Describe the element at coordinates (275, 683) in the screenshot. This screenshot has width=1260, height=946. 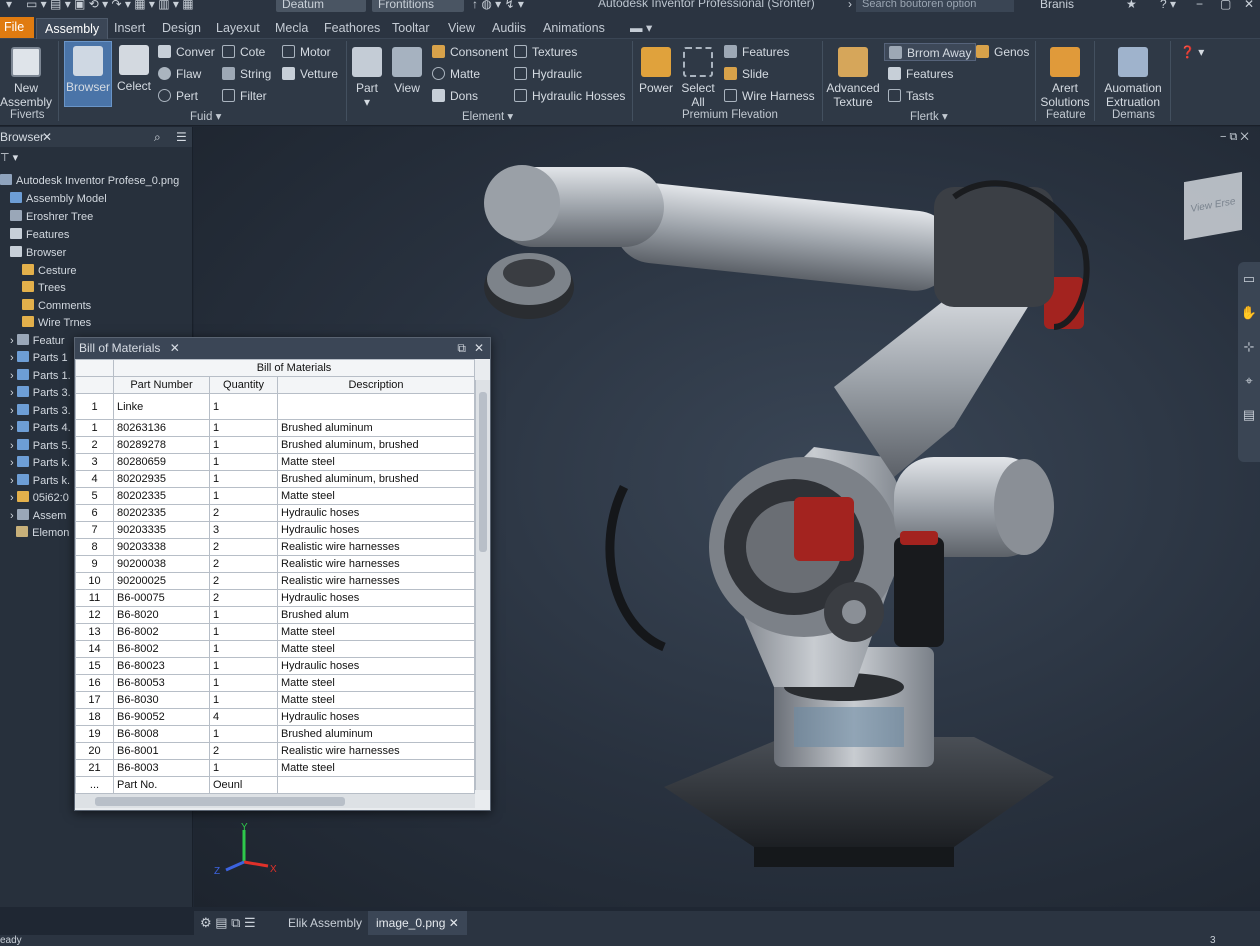
I see `table-row: 16 B6-80053 1 Matte steel` at that location.